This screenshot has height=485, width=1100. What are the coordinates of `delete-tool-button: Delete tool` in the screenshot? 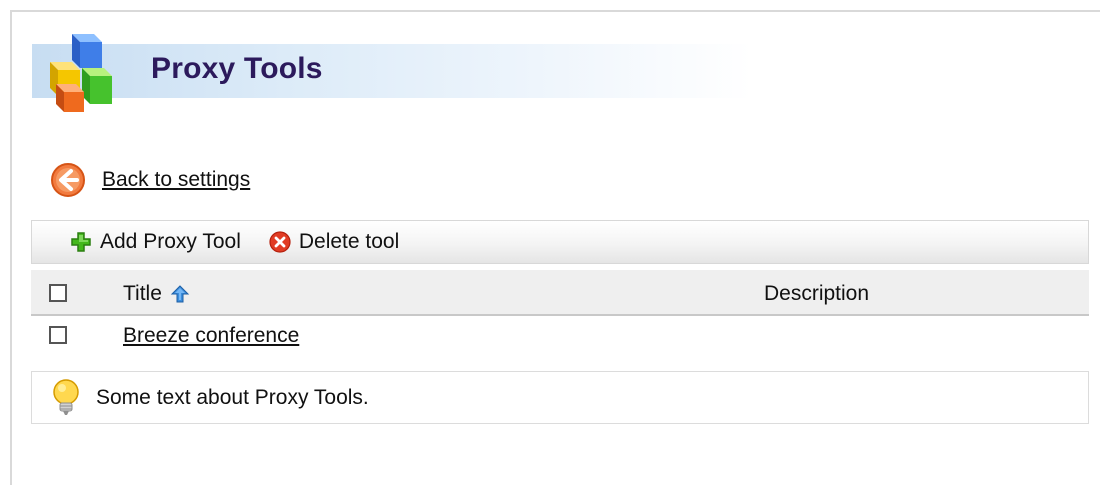 It's located at (334, 242).